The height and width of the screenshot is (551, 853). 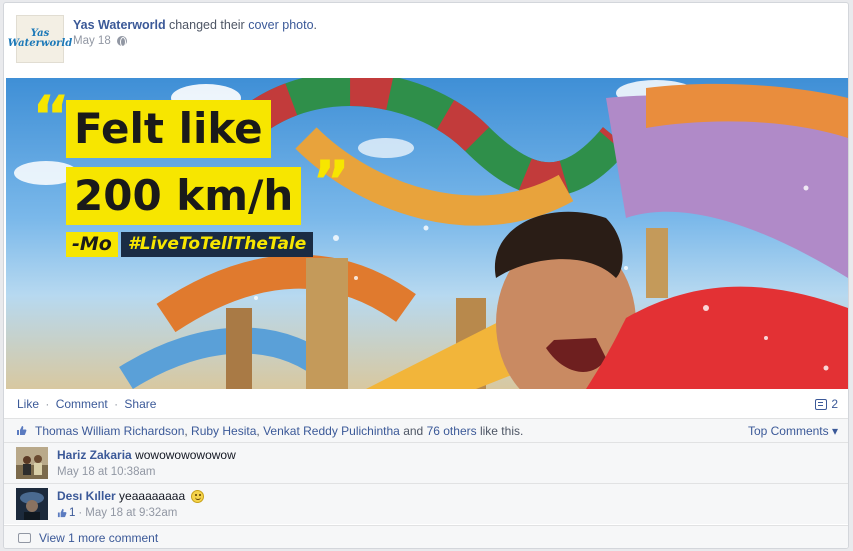 What do you see at coordinates (98, 538) in the screenshot?
I see `view-more-comments-link: View 1 more comment` at bounding box center [98, 538].